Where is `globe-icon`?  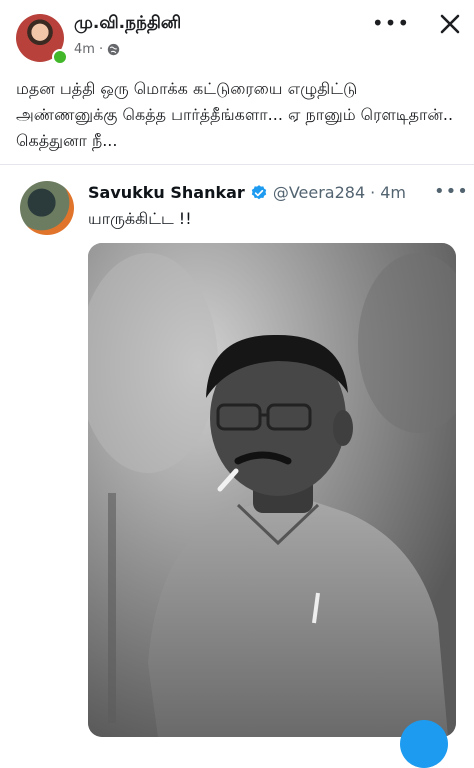 globe-icon is located at coordinates (113, 49).